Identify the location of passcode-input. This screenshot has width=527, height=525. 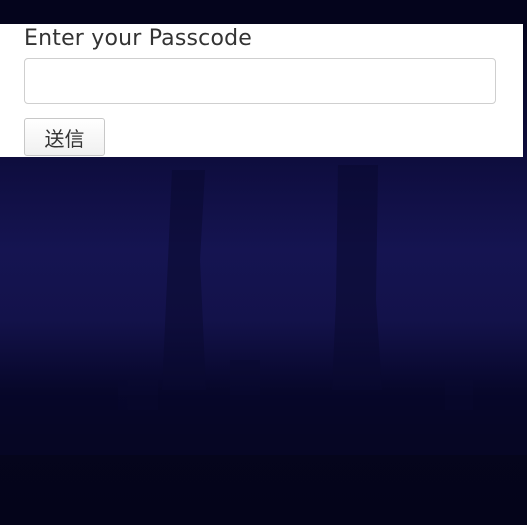
(260, 81).